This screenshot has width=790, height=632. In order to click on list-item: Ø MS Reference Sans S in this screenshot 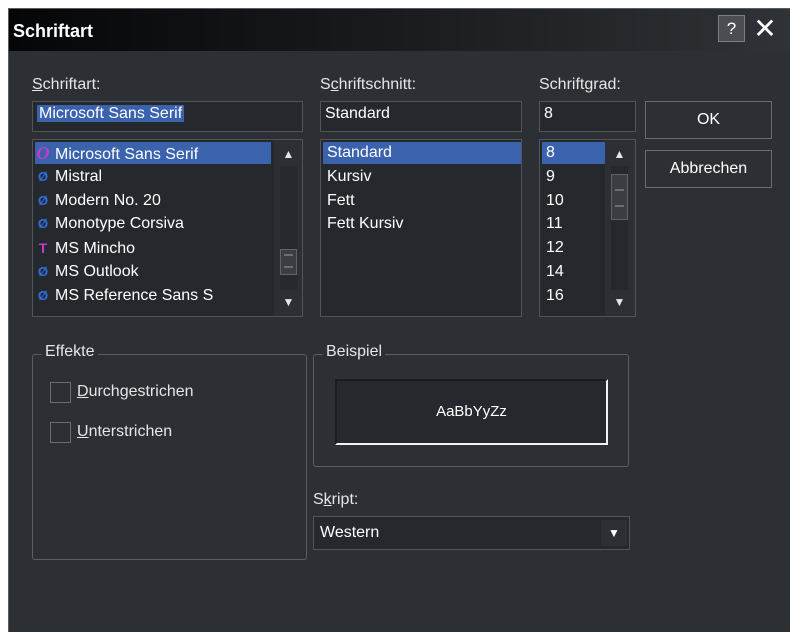, I will do `click(153, 296)`.